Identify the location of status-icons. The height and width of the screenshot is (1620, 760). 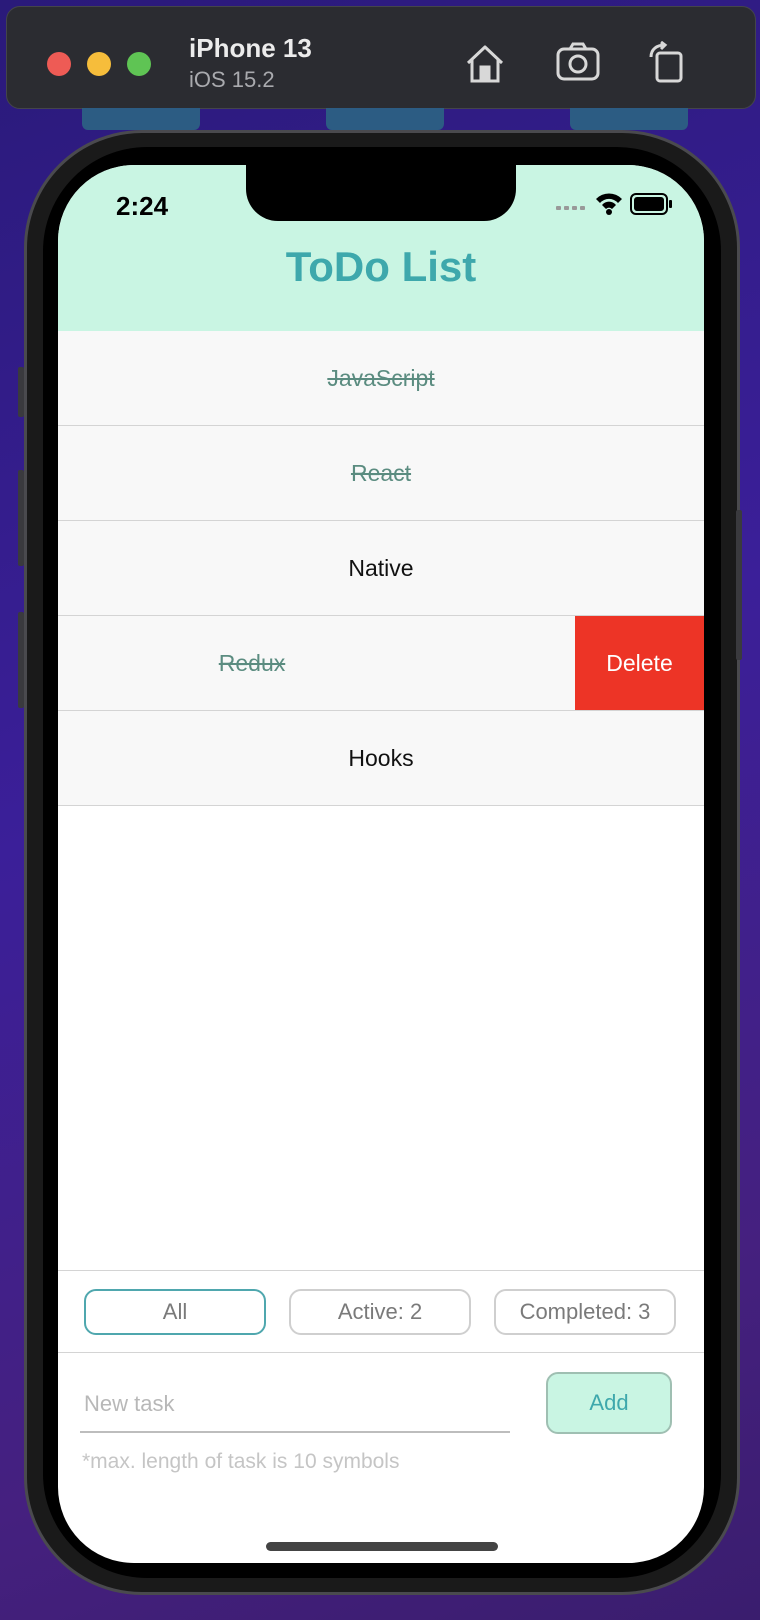
(615, 204).